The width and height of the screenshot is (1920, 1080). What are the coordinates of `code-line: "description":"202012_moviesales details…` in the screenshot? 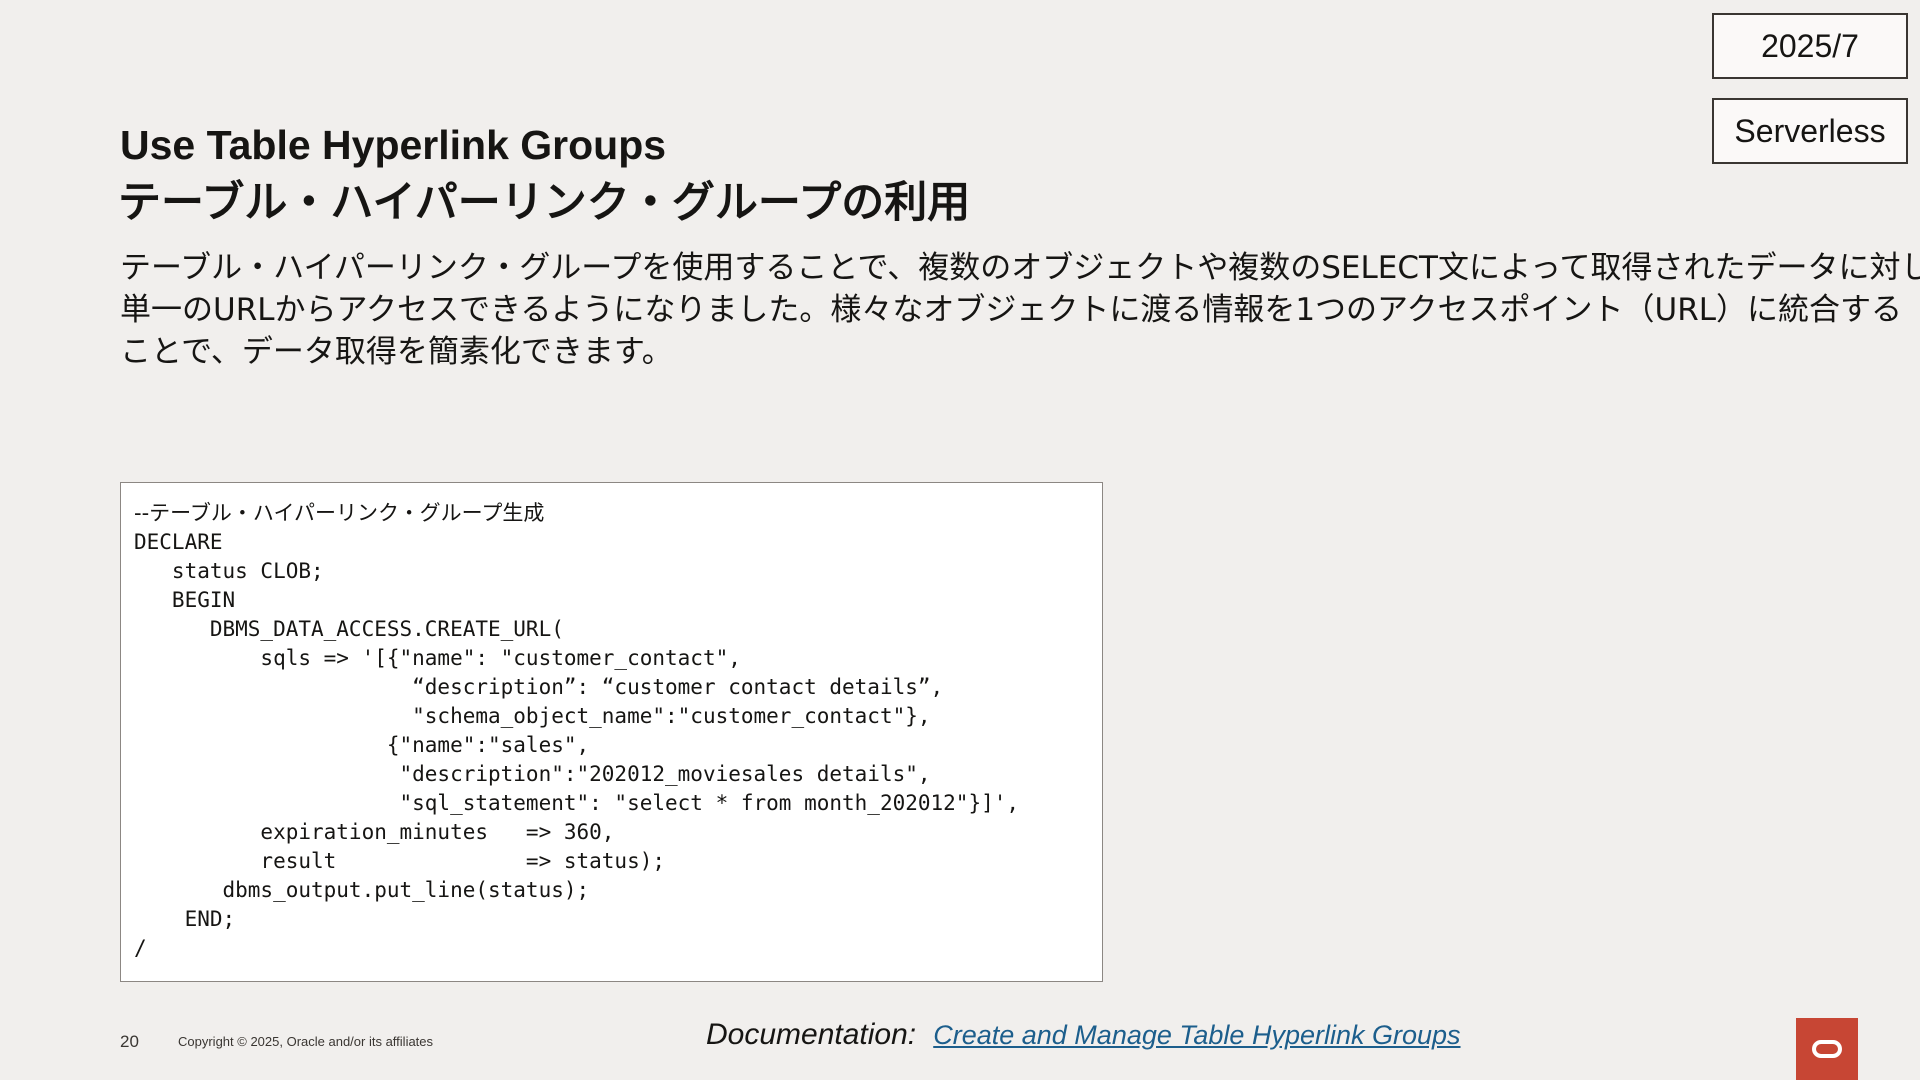 It's located at (532, 774).